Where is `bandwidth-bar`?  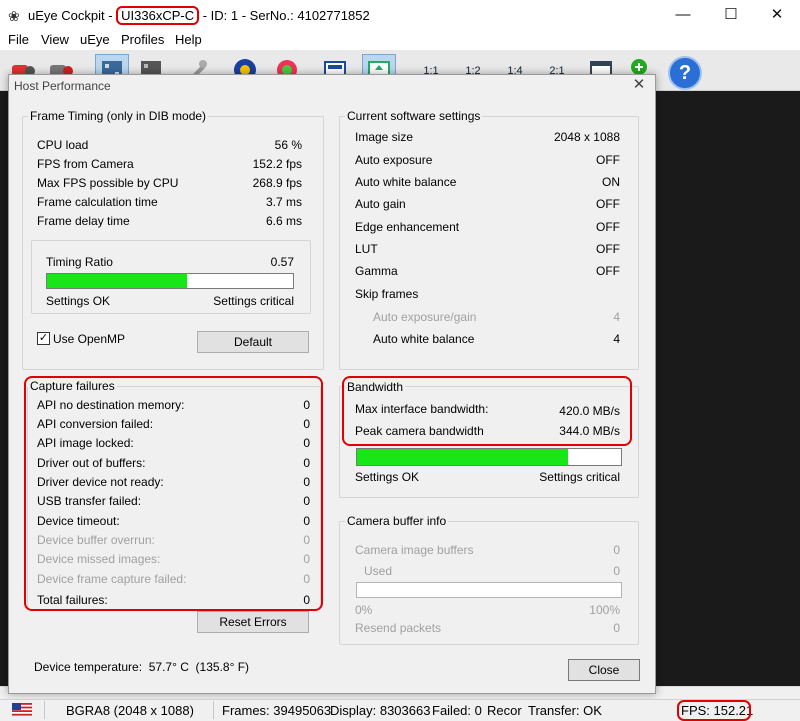
bandwidth-bar is located at coordinates (489, 457).